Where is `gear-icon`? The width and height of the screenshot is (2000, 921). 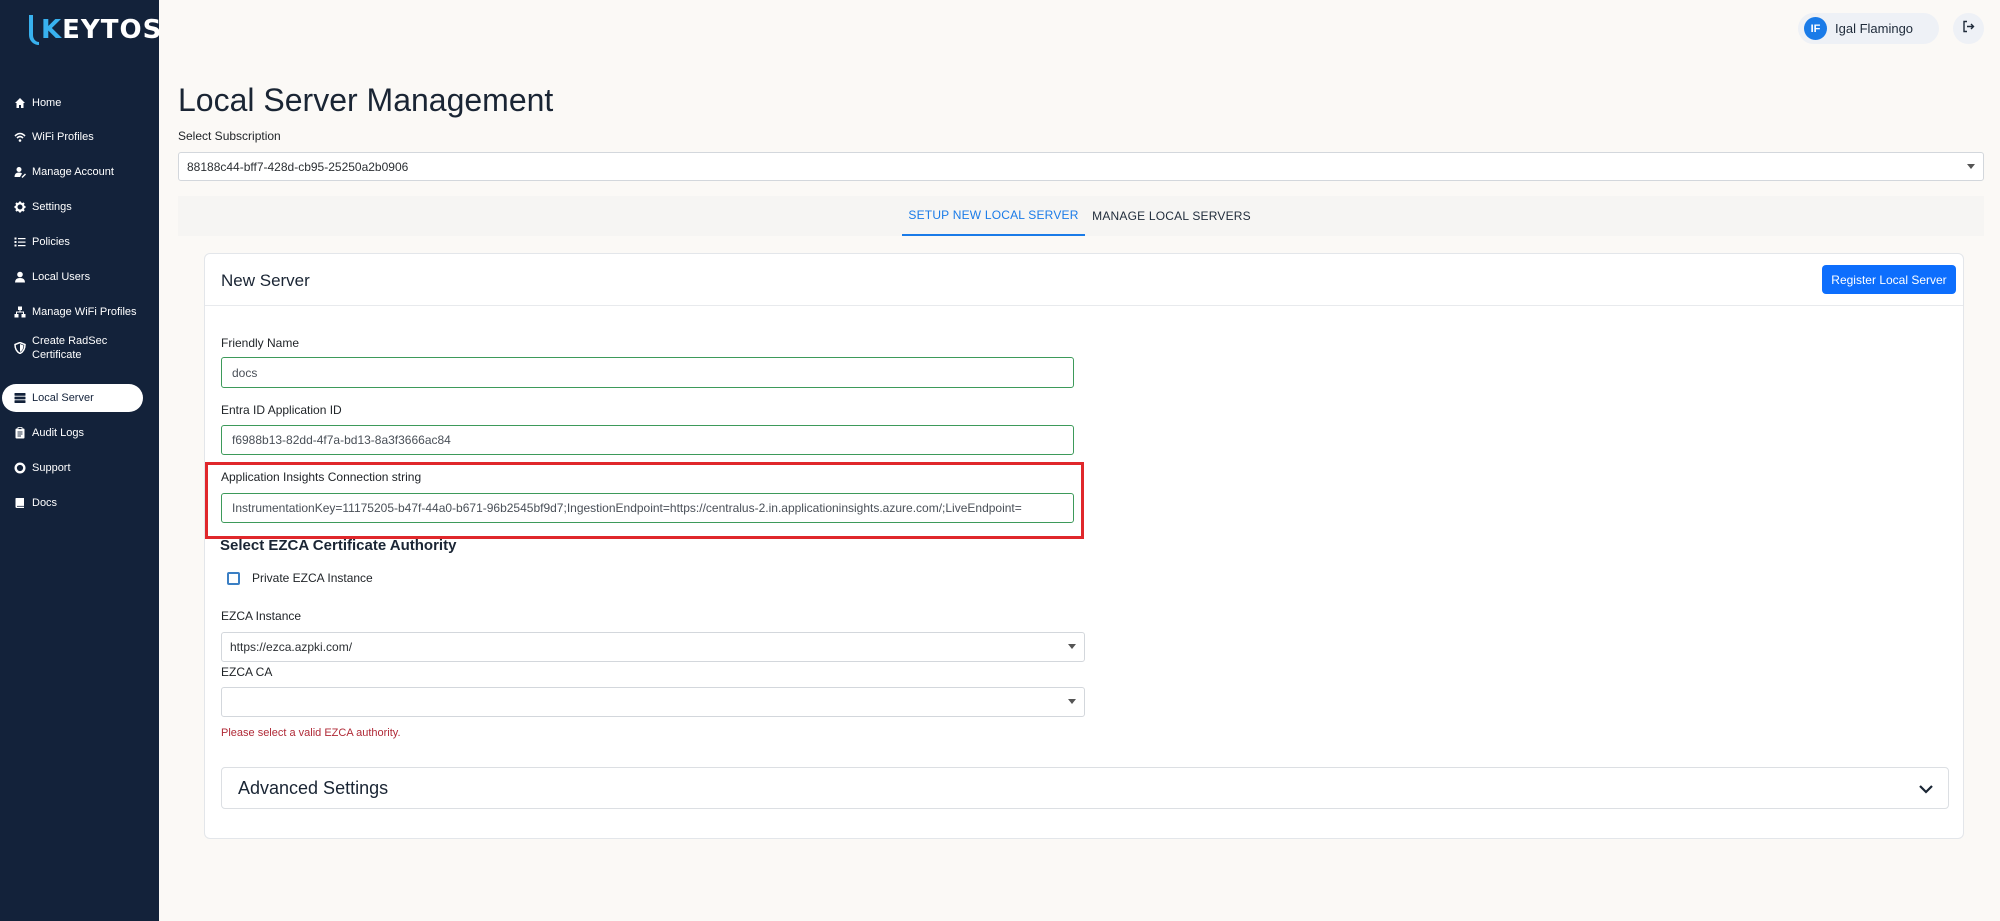
gear-icon is located at coordinates (19, 207).